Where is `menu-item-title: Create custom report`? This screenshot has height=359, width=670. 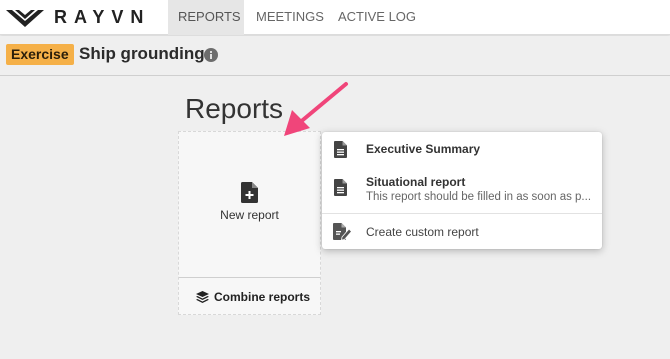
menu-item-title: Create custom report is located at coordinates (422, 232).